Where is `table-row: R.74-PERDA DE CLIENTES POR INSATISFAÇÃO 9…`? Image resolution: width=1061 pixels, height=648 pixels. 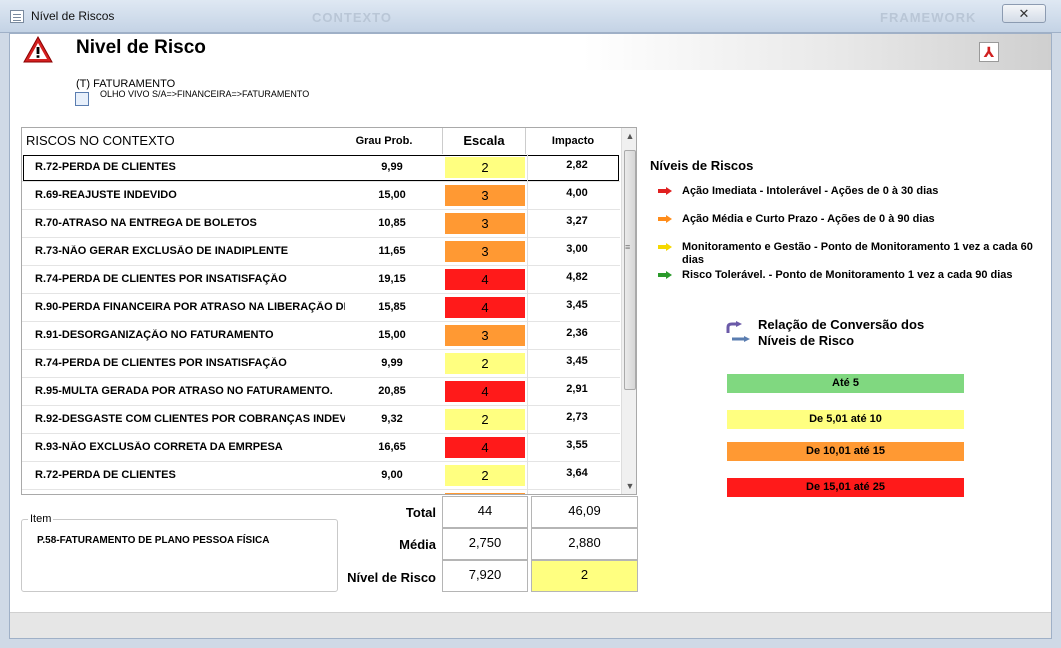 table-row: R.74-PERDA DE CLIENTES POR INSATISFAÇÃO 9… is located at coordinates (321, 364).